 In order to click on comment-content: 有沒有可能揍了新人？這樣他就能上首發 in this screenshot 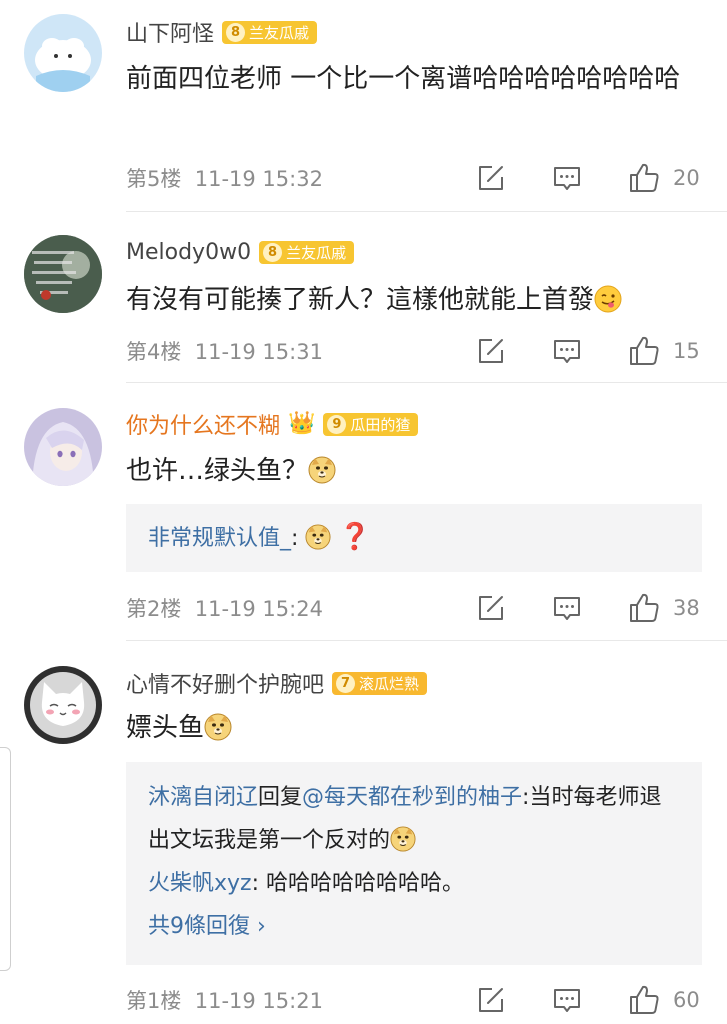, I will do `click(411, 300)`.